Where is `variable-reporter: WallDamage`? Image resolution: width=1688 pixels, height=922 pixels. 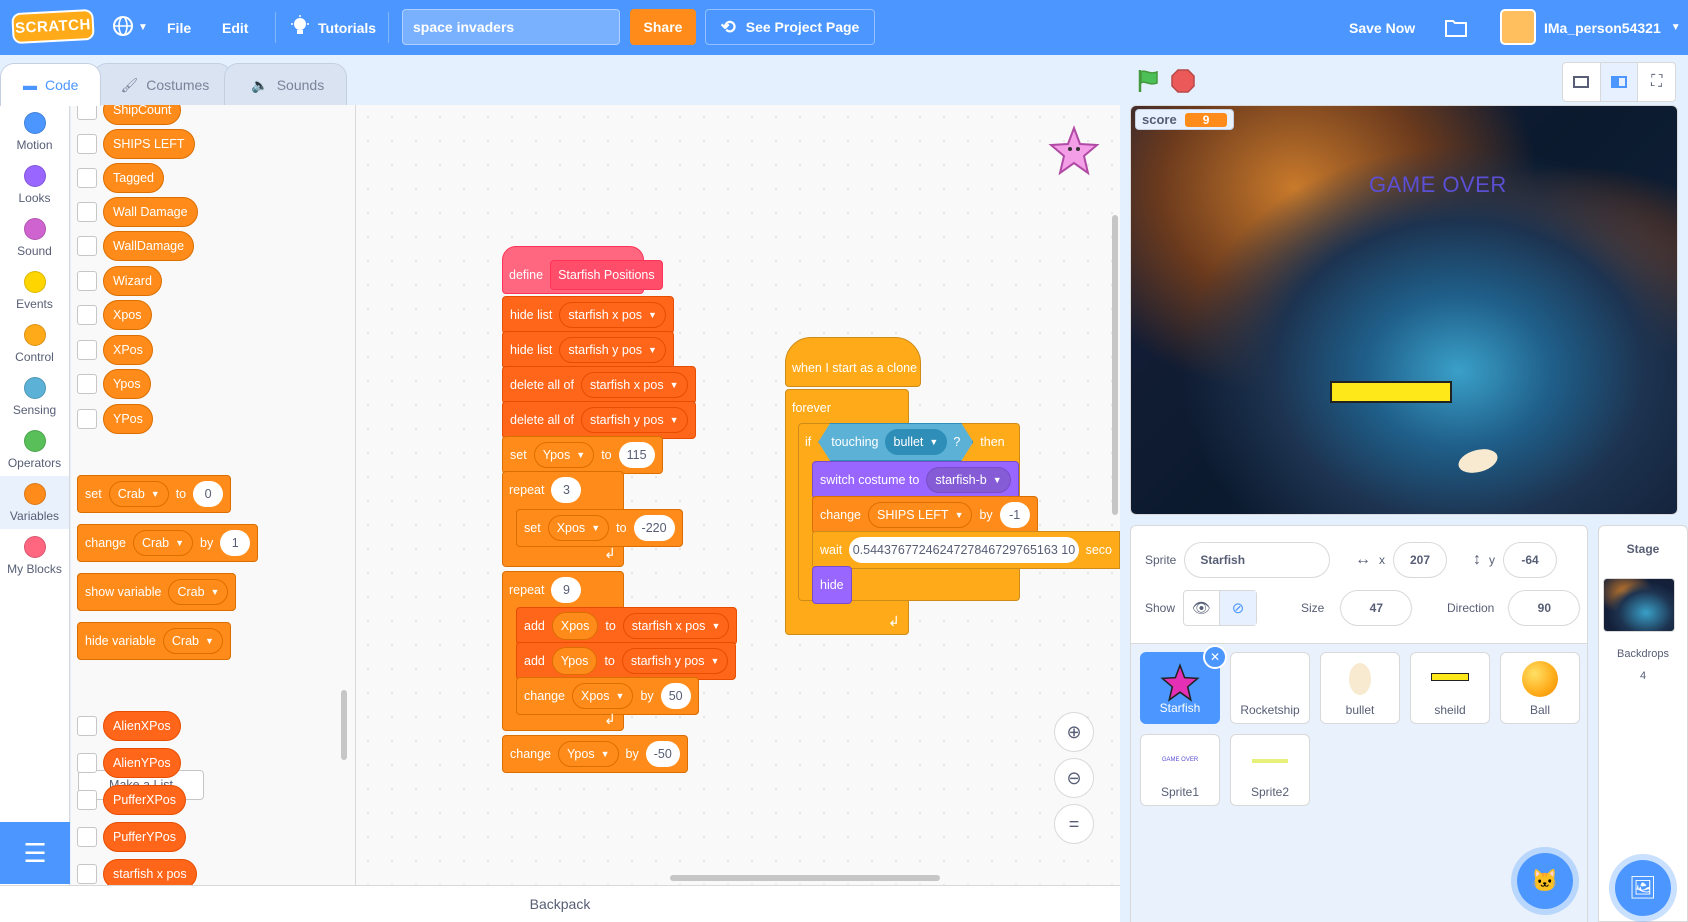 variable-reporter: WallDamage is located at coordinates (149, 246).